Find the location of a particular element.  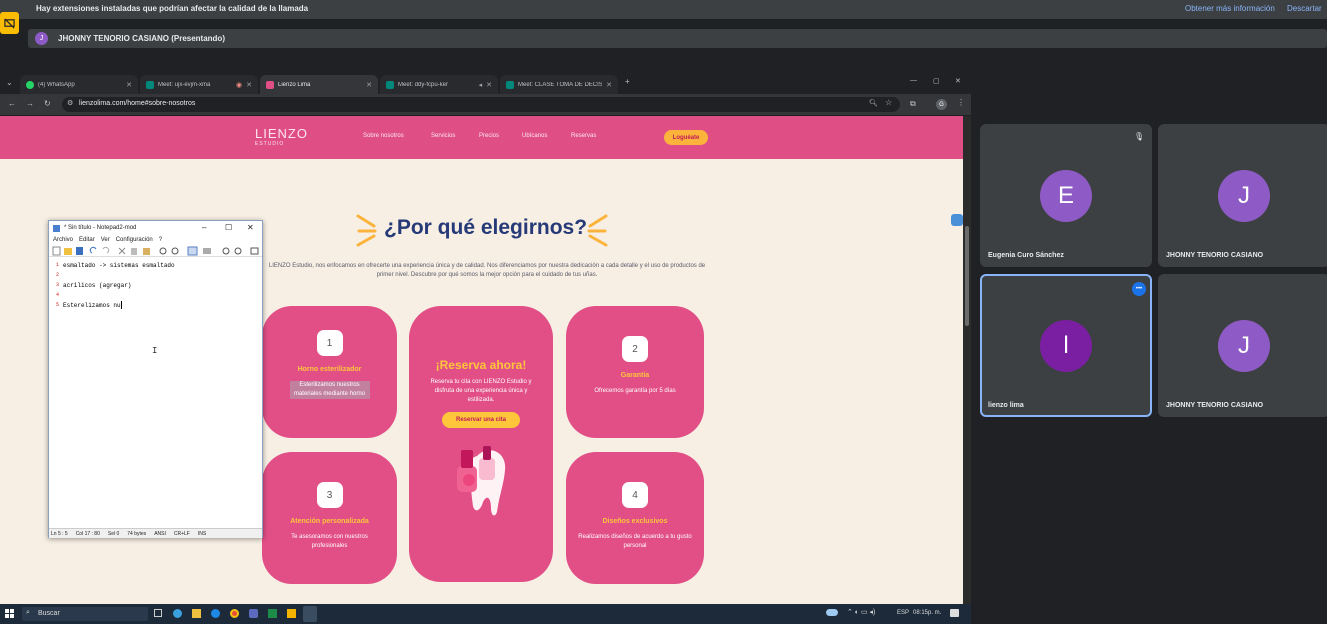

participant-tile: 🎙︎ E Eugenia Curo Sánchez is located at coordinates (1066, 195).